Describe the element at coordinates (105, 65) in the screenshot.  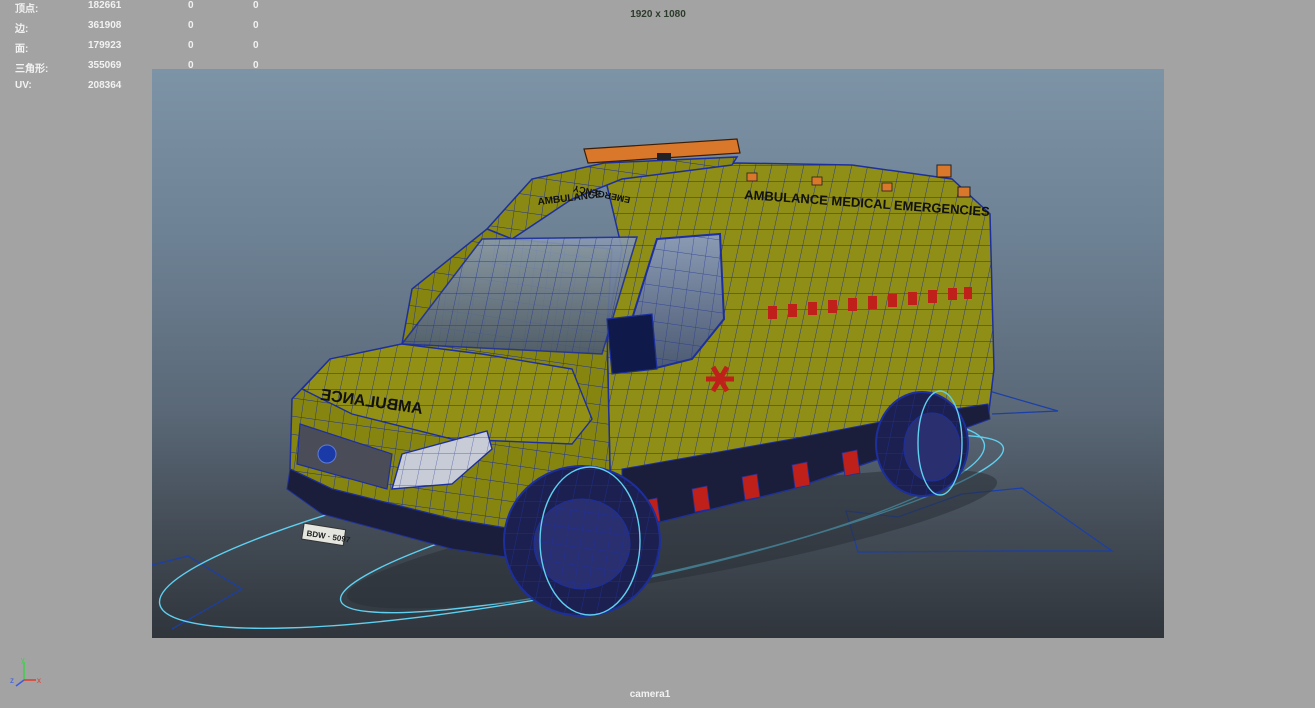
I see `hud-value-total: 355069` at that location.